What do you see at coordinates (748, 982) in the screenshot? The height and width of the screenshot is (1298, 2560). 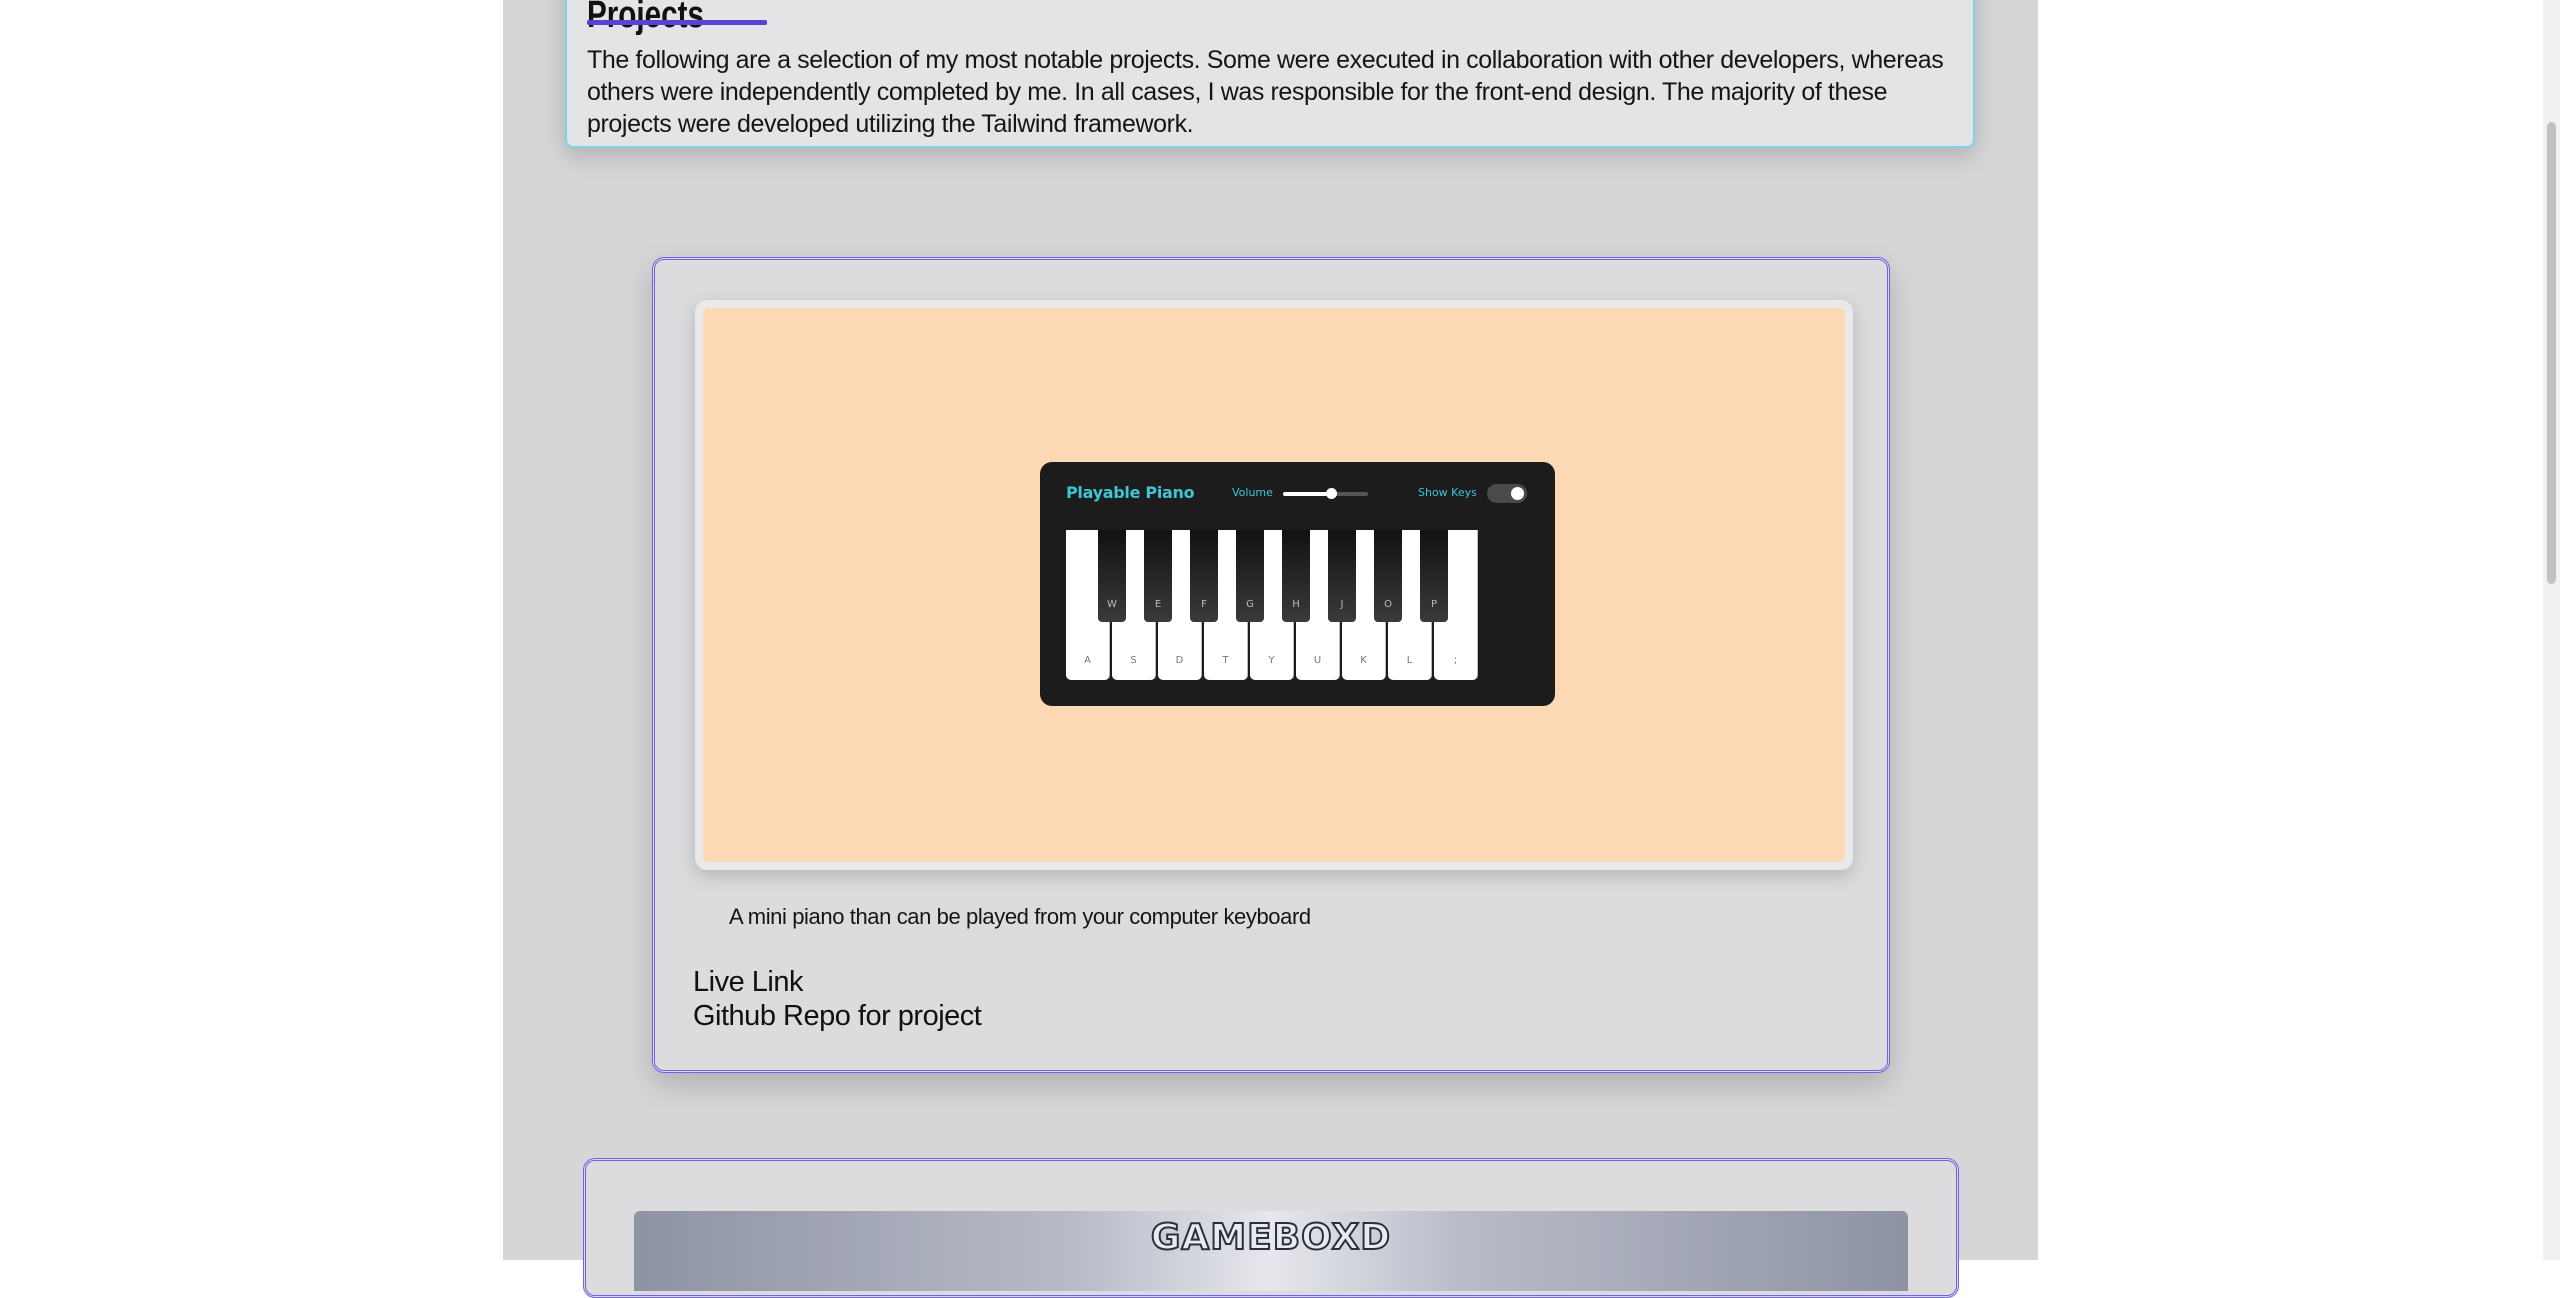 I see `live-link: Live Link` at bounding box center [748, 982].